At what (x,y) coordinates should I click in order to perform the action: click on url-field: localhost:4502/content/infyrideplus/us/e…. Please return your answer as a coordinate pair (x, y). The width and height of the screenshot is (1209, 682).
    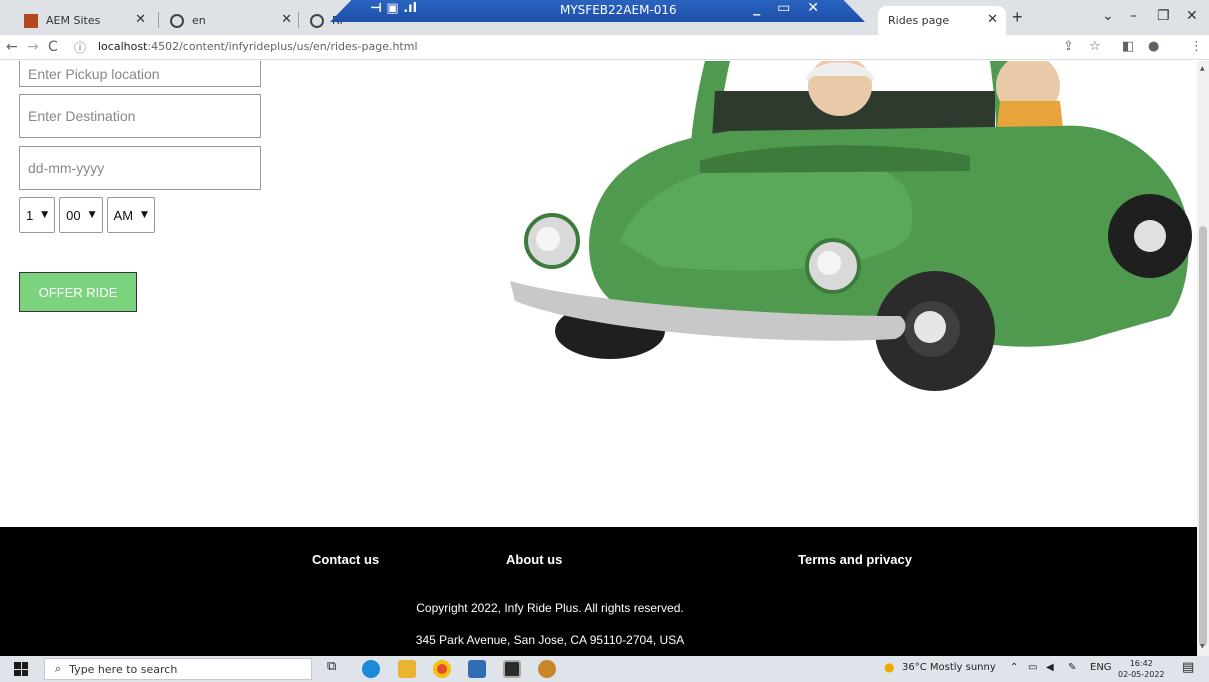
    Looking at the image, I should click on (258, 46).